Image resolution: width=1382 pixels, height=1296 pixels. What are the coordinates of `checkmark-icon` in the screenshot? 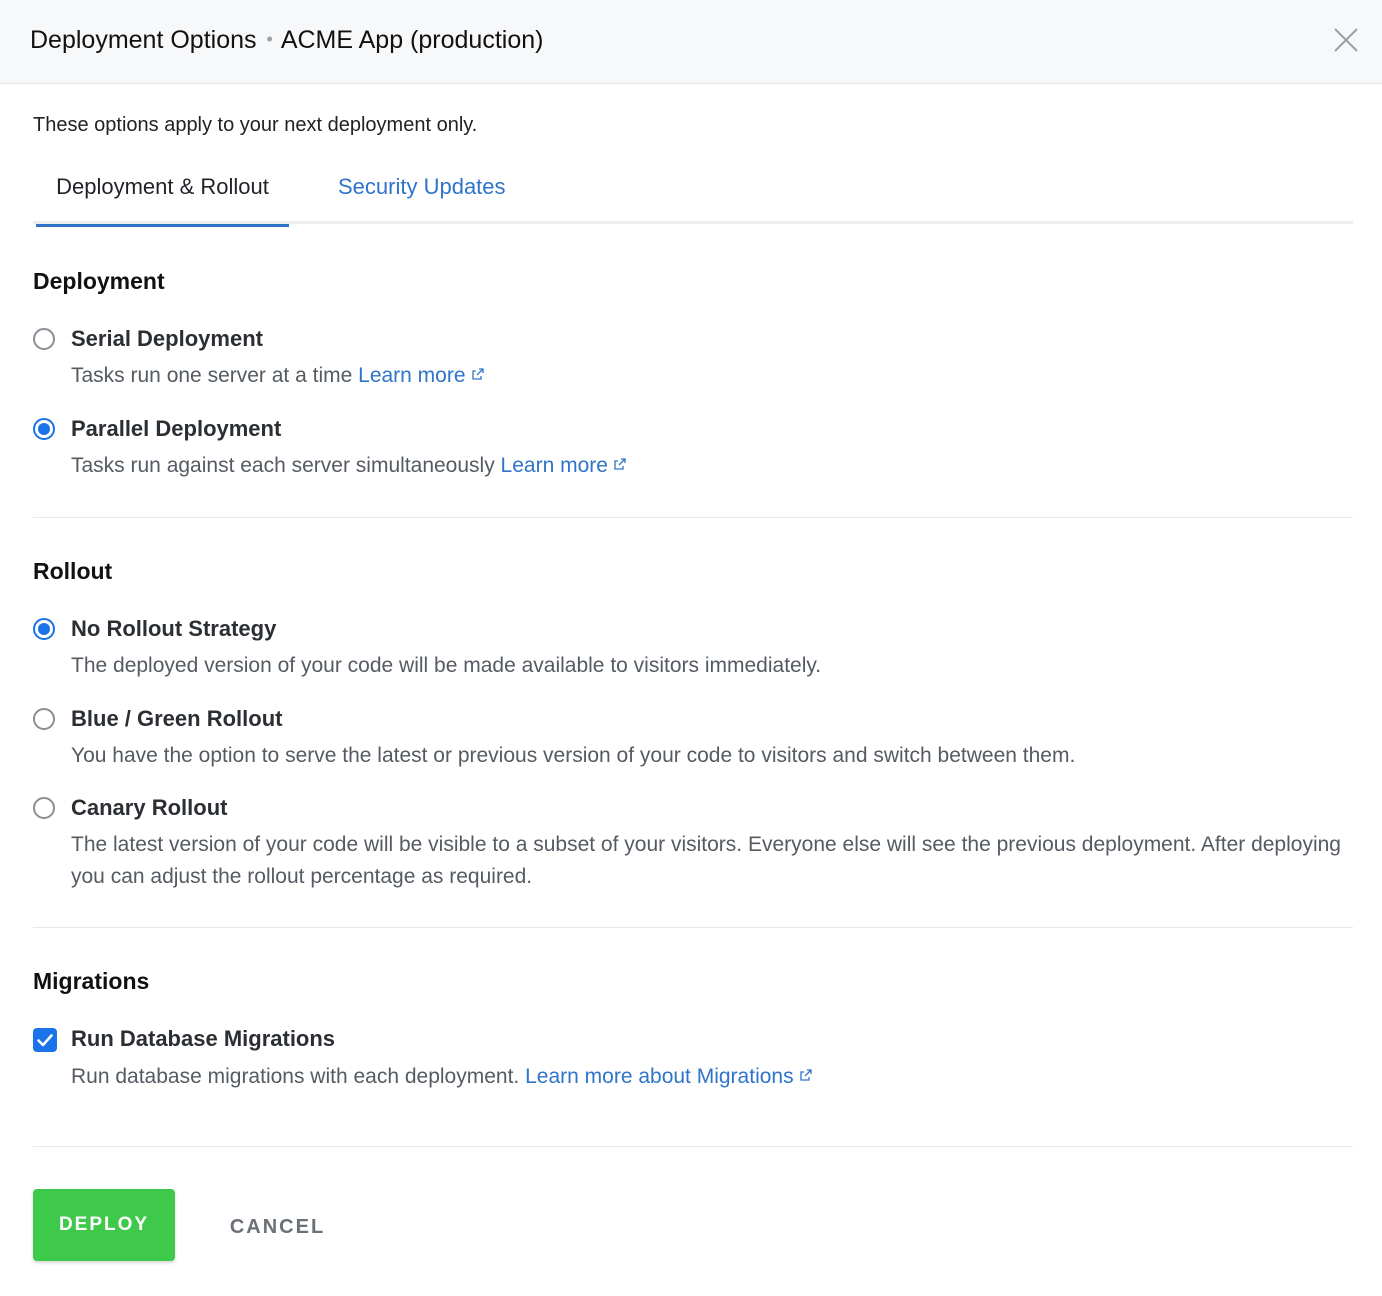 It's located at (45, 1040).